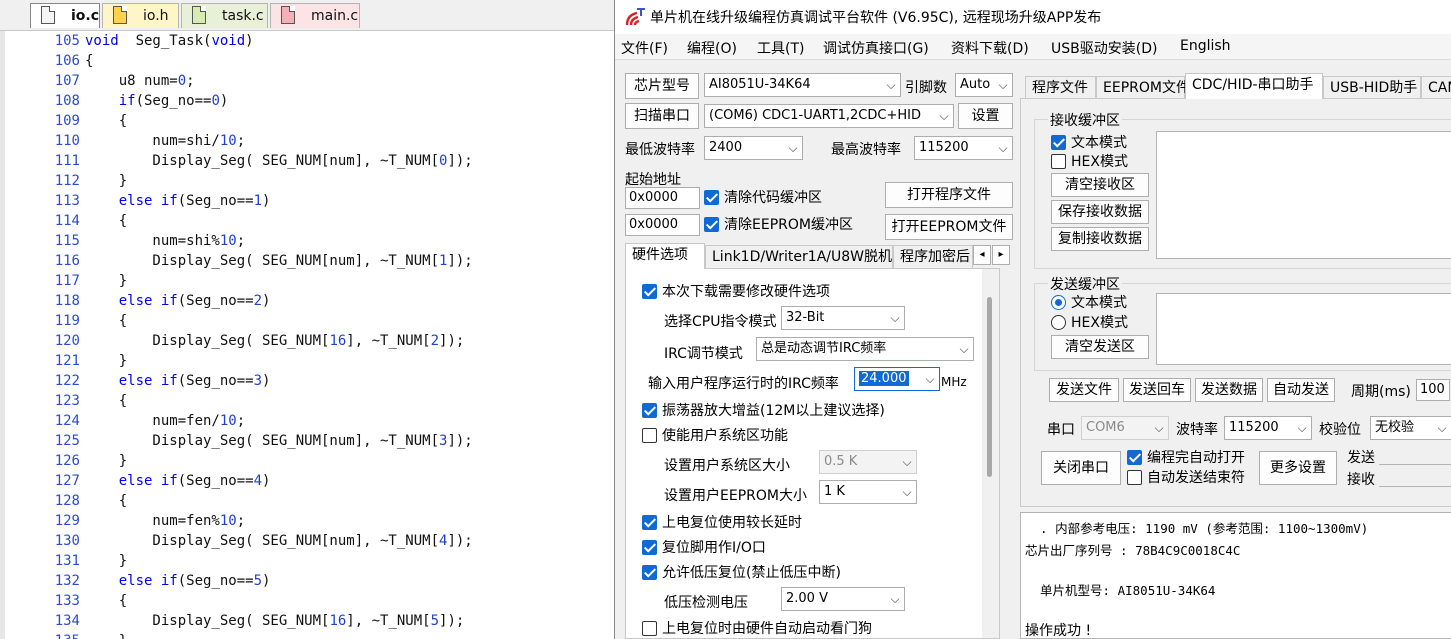 The width and height of the screenshot is (1451, 639). What do you see at coordinates (715, 436) in the screenshot?
I see `user-system-area-checkbox: 使能用户系统区功能` at bounding box center [715, 436].